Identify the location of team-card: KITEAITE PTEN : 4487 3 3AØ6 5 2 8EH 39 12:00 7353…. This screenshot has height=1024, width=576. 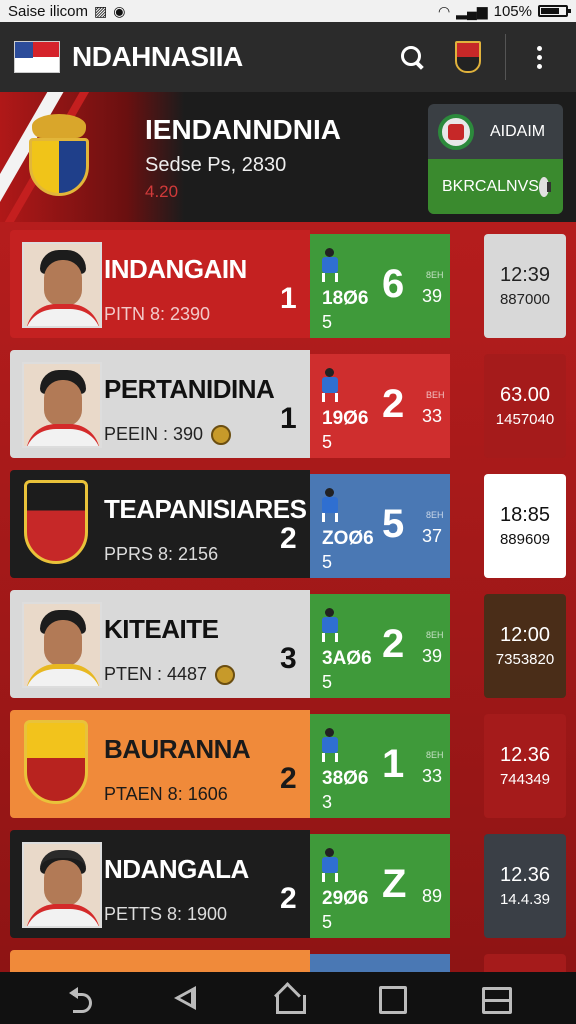
(288, 644).